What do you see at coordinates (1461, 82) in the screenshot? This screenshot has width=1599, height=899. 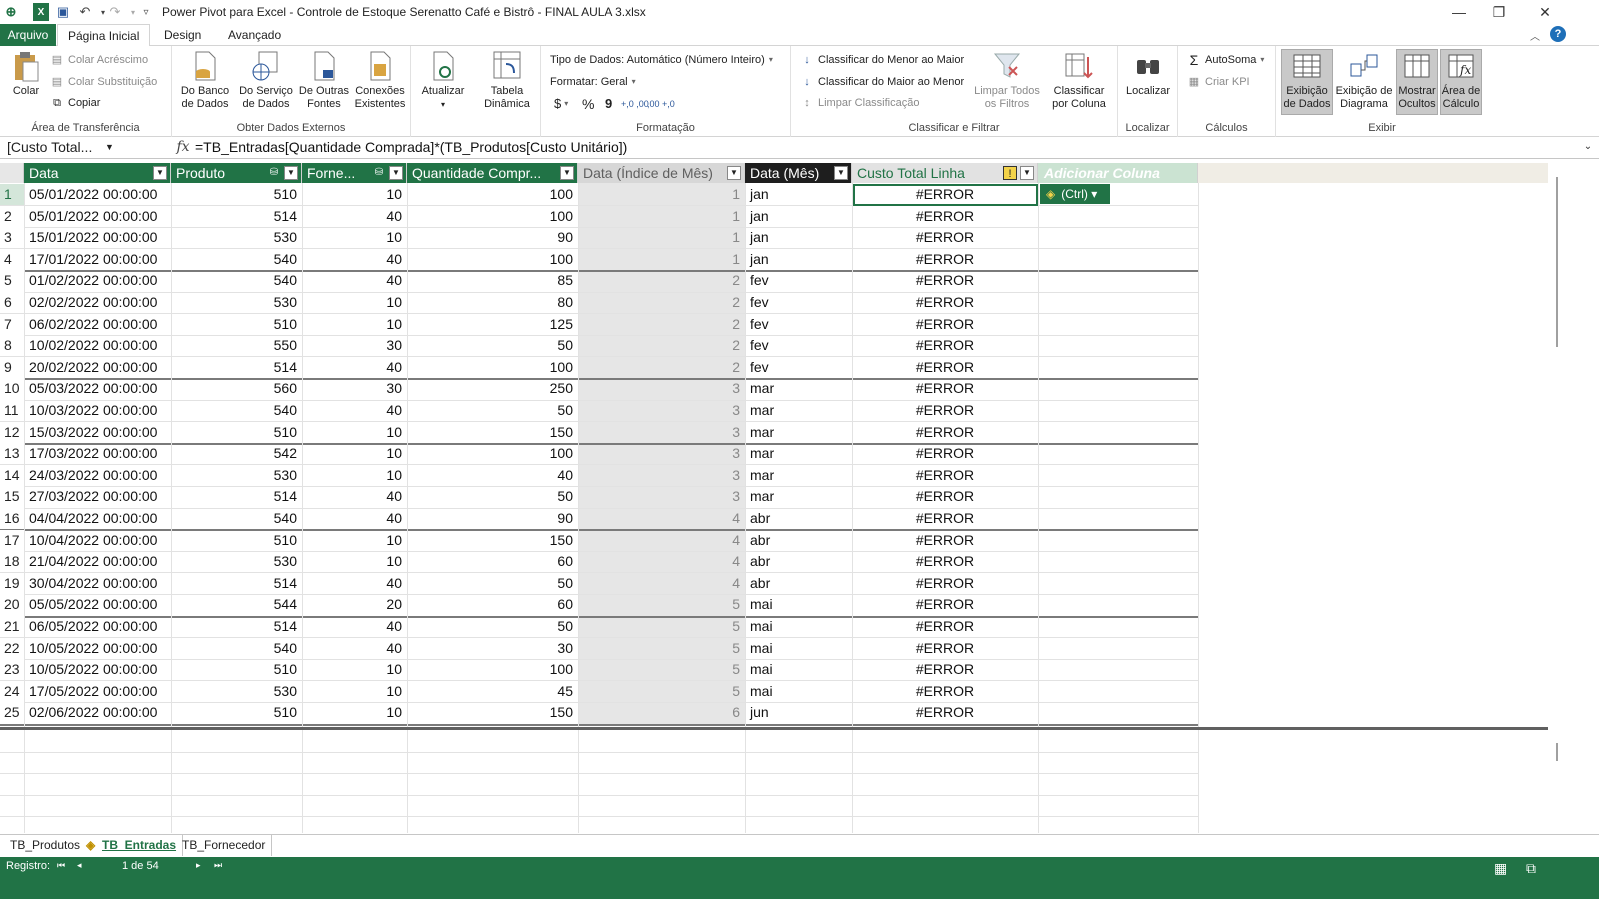 I see `calculation-area-button: fx Área de Cálculo` at bounding box center [1461, 82].